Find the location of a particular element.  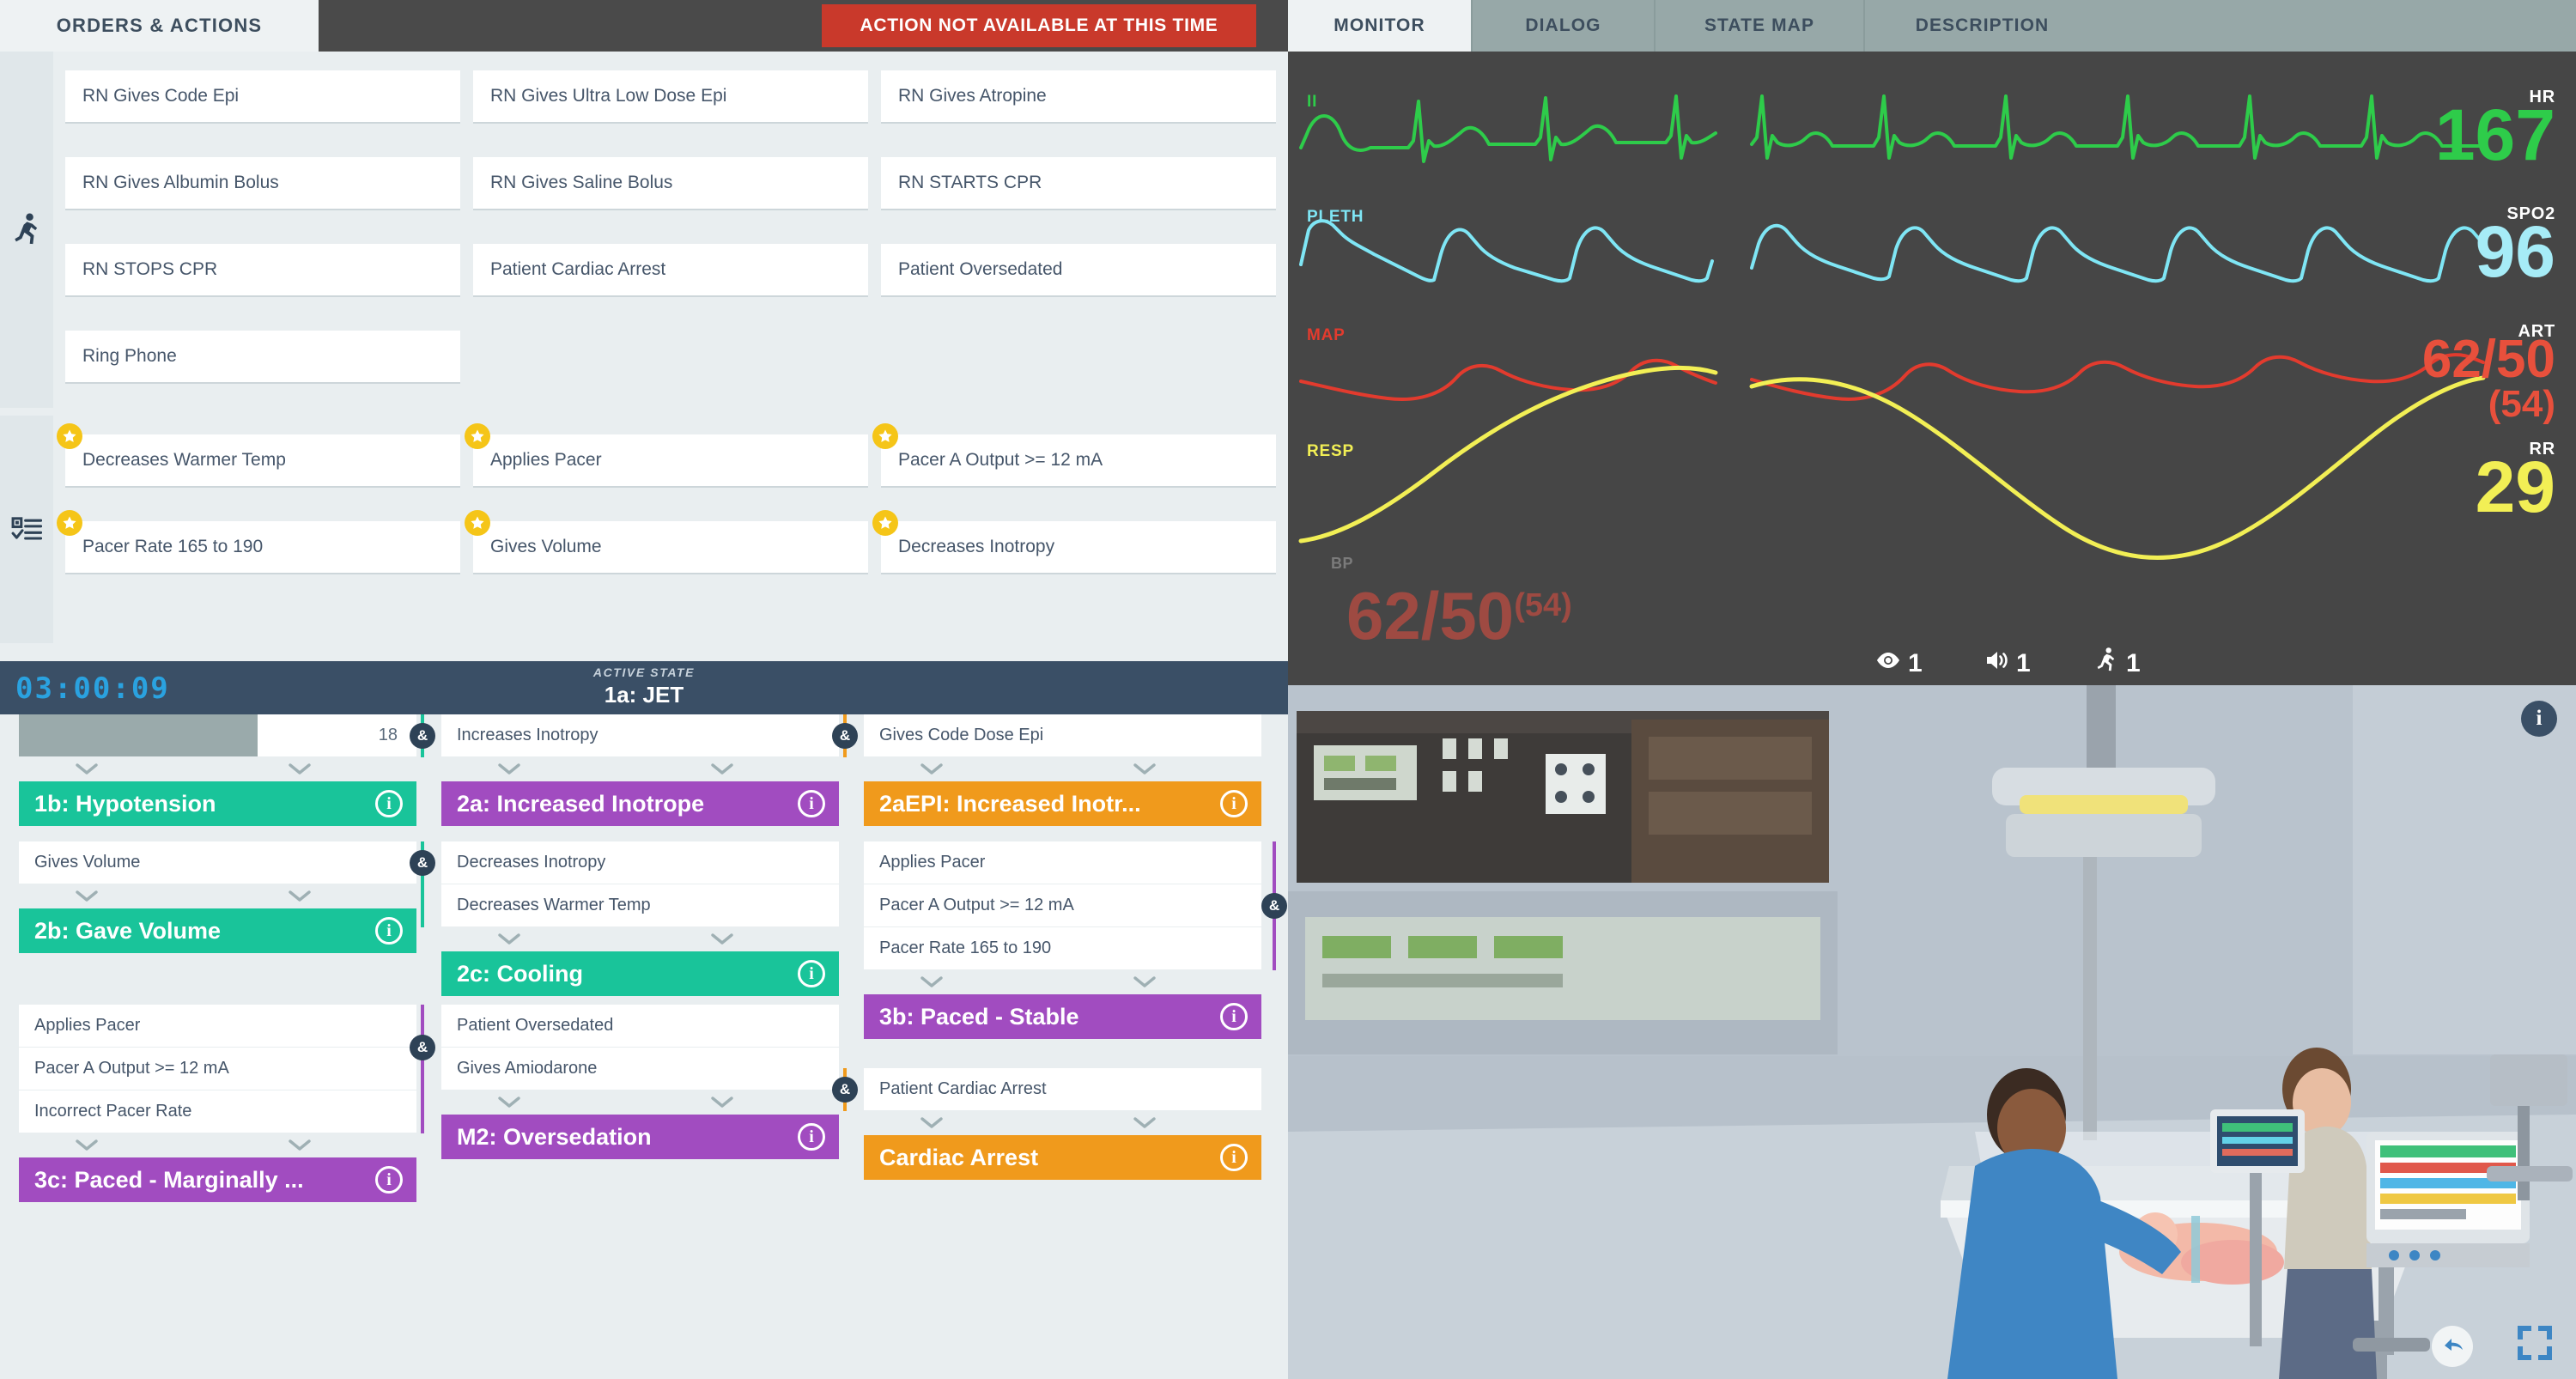

progress-value: 18 is located at coordinates (388, 735).